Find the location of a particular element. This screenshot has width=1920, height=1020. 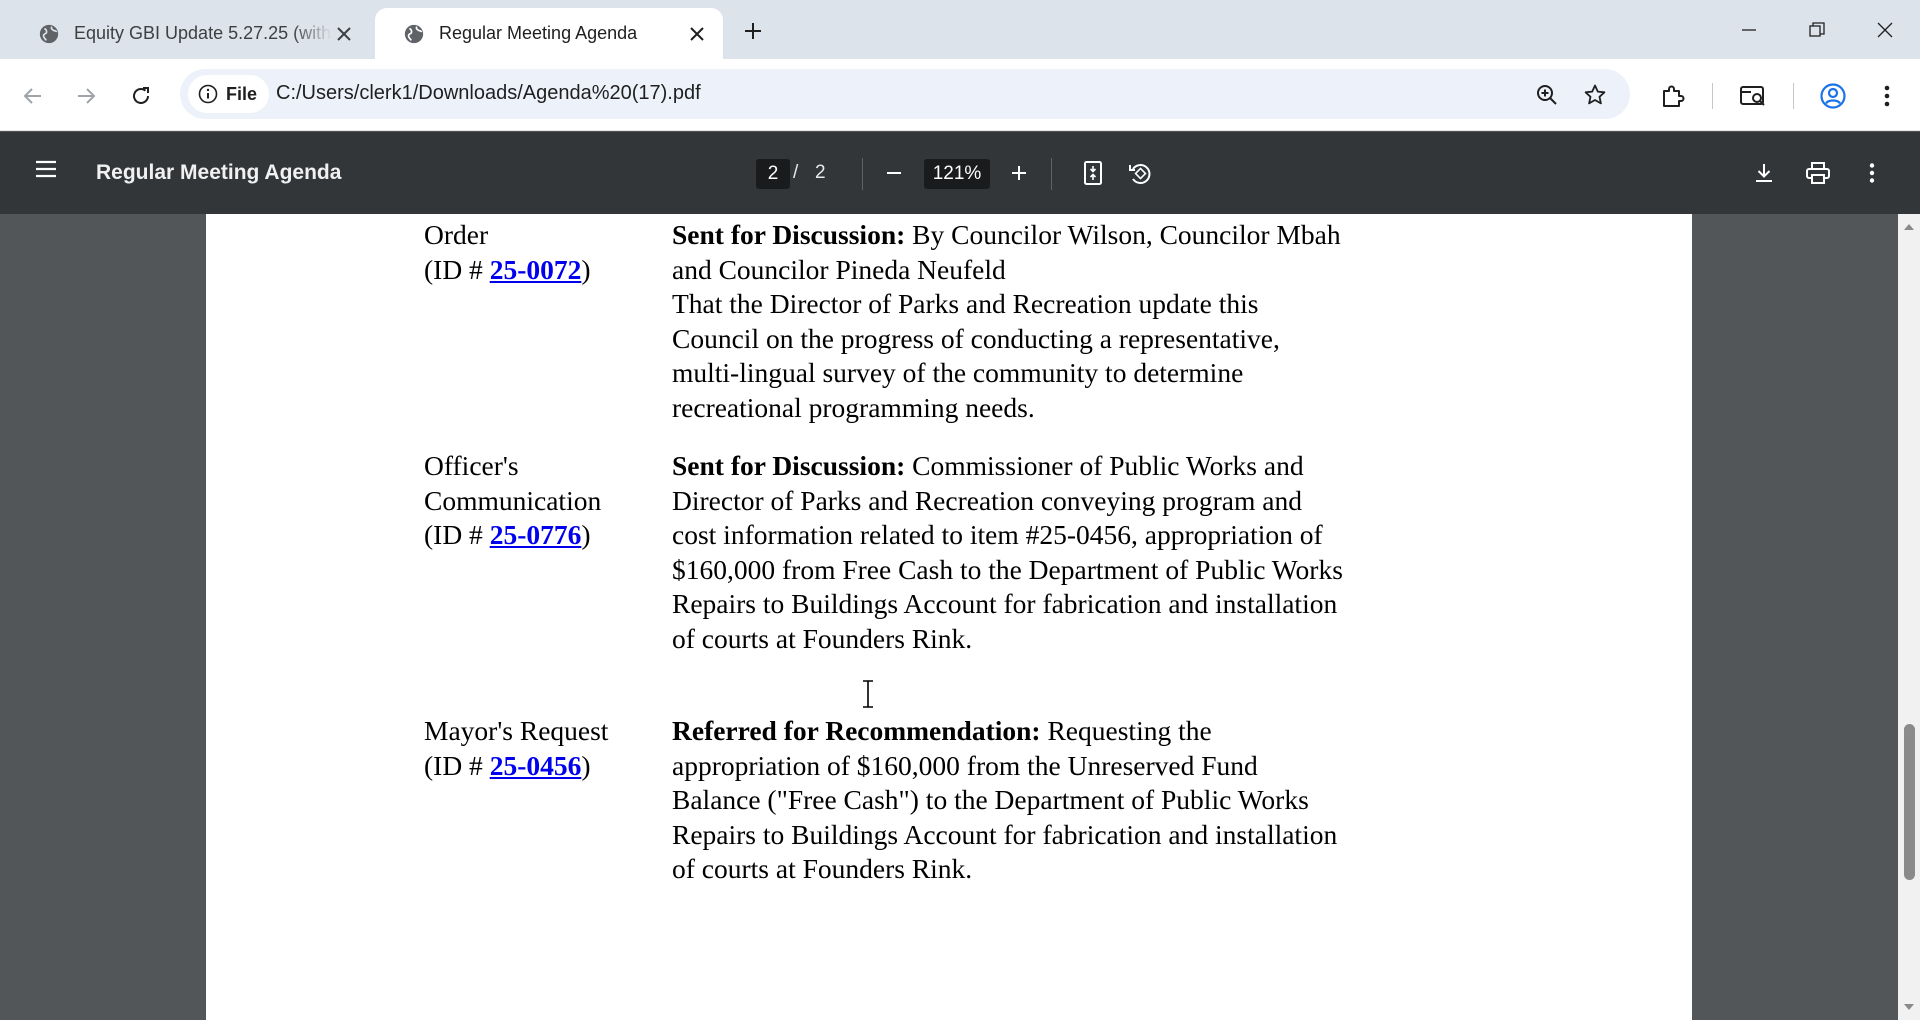

fit-page-icon is located at coordinates (1093, 173).